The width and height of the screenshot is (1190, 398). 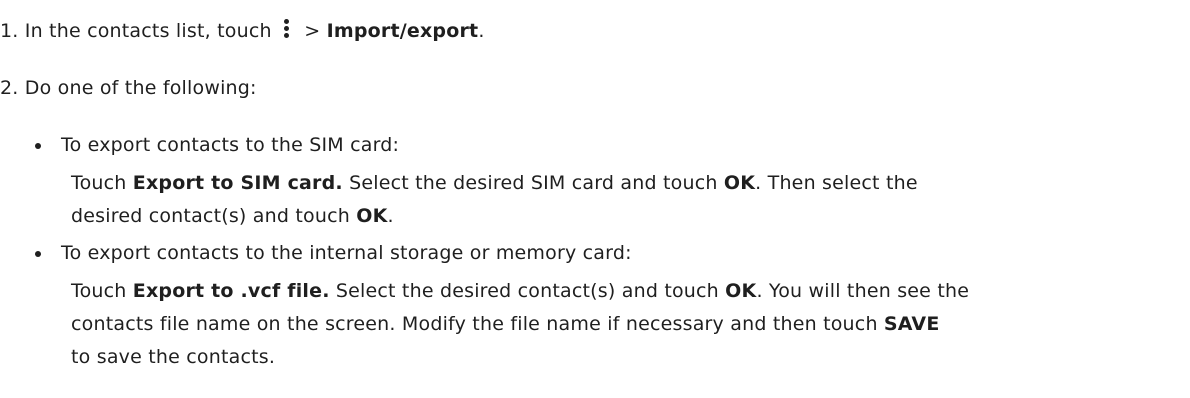 I want to click on text-run: desired contact(s) and touch, so click(x=214, y=216).